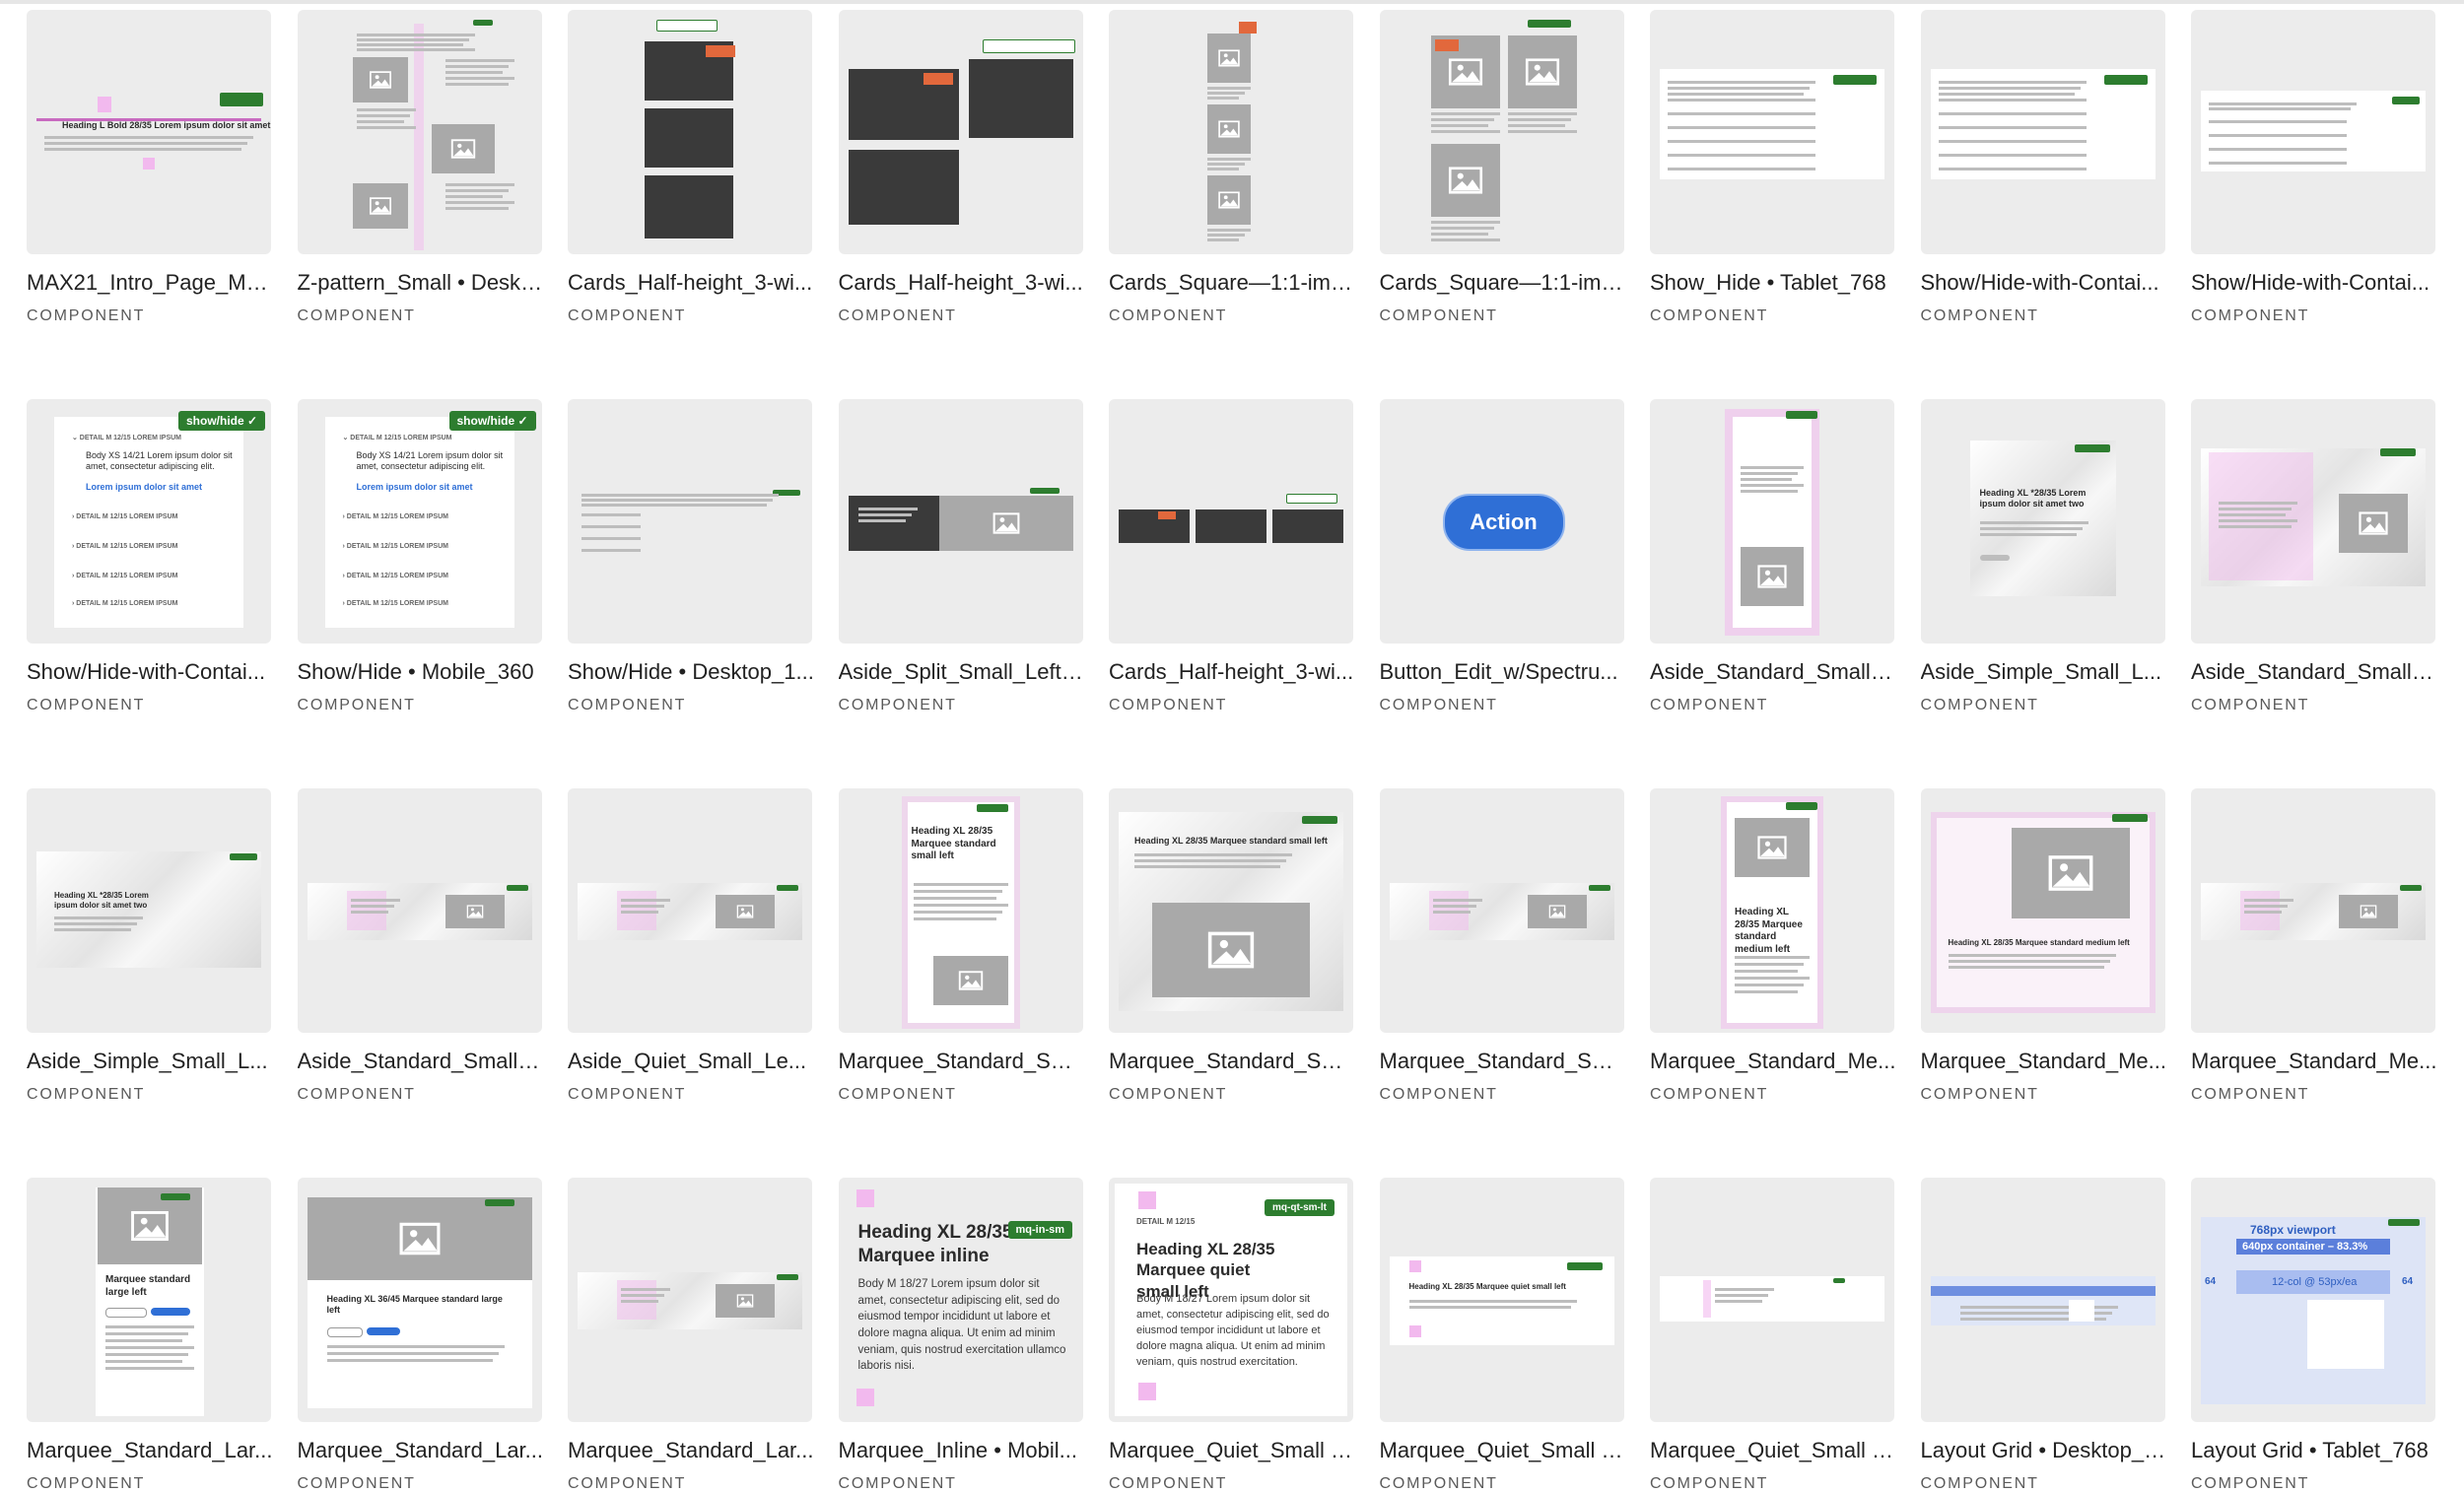 The height and width of the screenshot is (1493, 2464). I want to click on inline-heading: Heading XL 28/35 Marquee inline, so click(935, 1244).